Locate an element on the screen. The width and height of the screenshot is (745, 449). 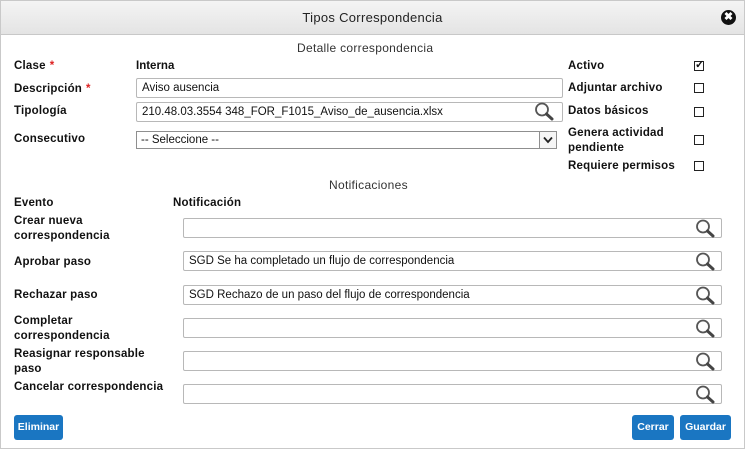
col-evento-header: Evento is located at coordinates (34, 203).